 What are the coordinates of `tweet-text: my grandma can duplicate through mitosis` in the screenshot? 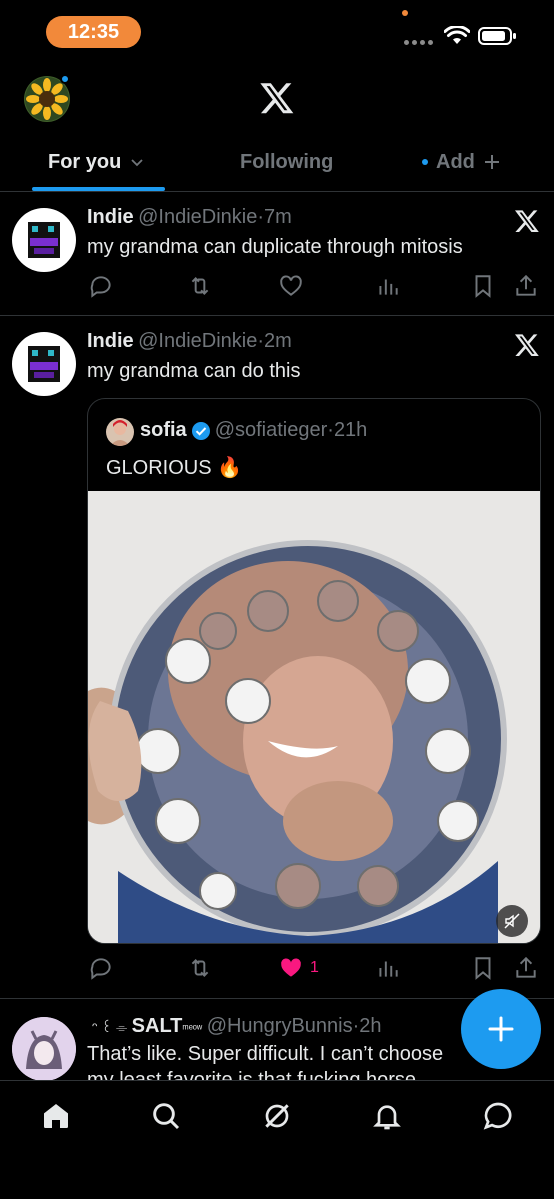 It's located at (275, 247).